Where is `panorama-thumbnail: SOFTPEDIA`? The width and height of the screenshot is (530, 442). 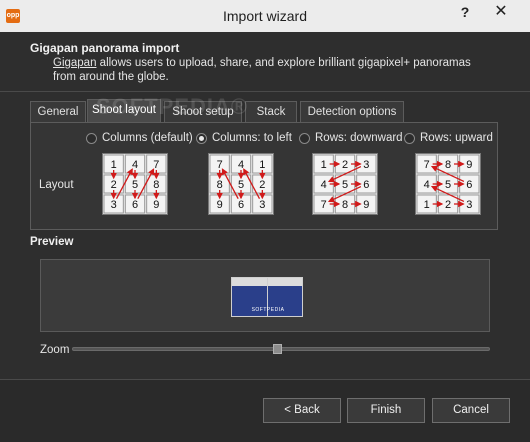 panorama-thumbnail: SOFTPEDIA is located at coordinates (267, 297).